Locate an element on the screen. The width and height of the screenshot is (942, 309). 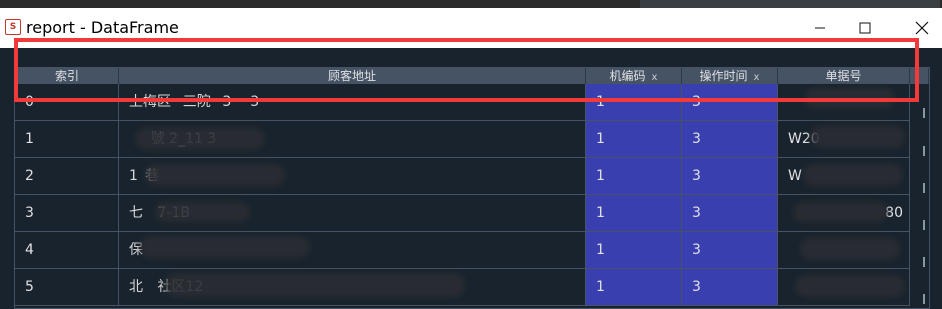
window-title: report - DataFrame is located at coordinates (102, 27).